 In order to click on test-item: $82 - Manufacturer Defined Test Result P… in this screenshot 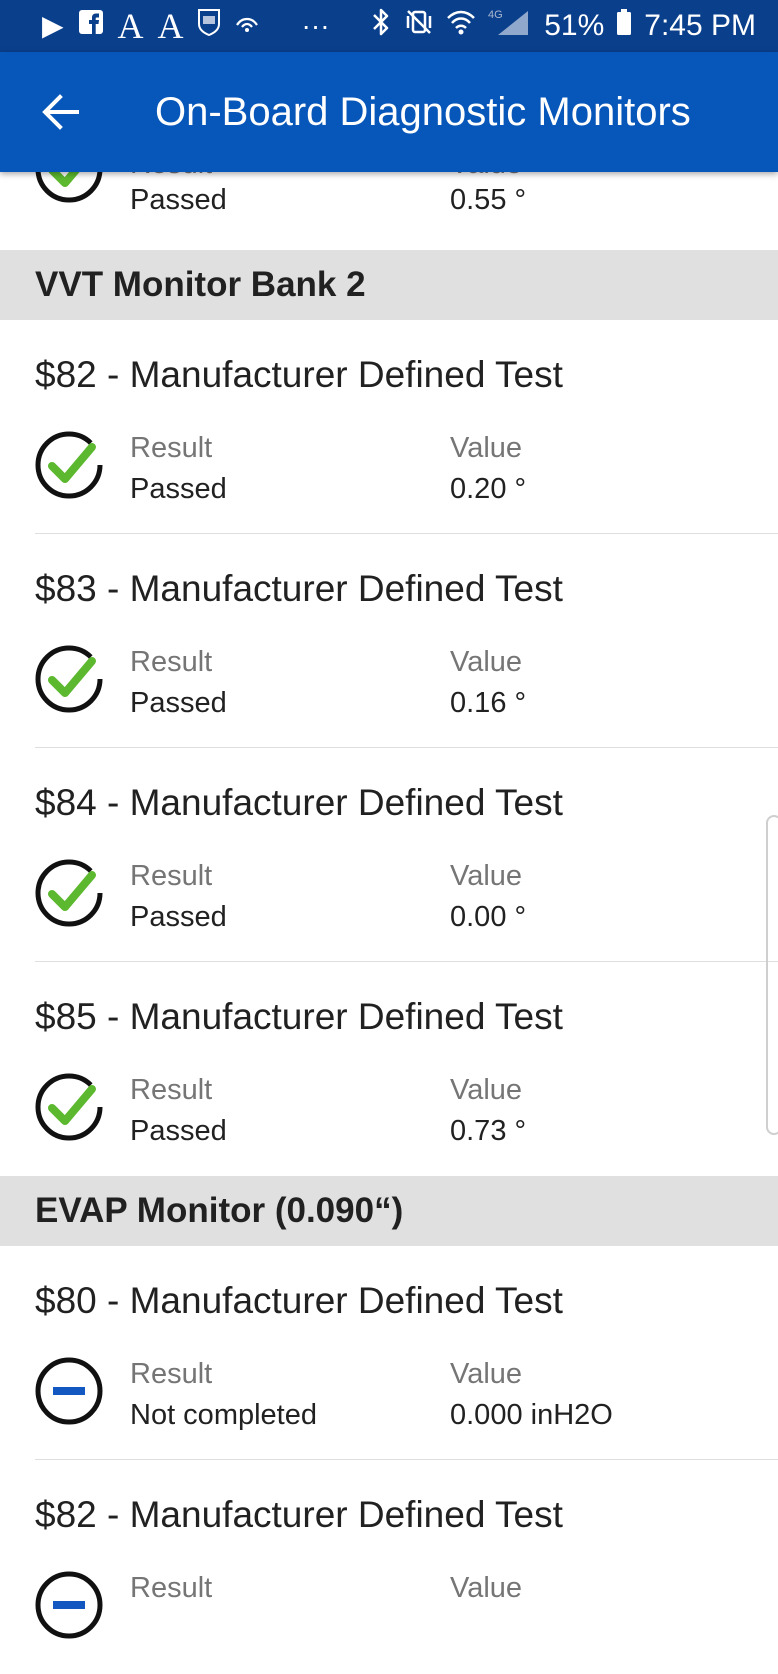, I will do `click(389, 427)`.